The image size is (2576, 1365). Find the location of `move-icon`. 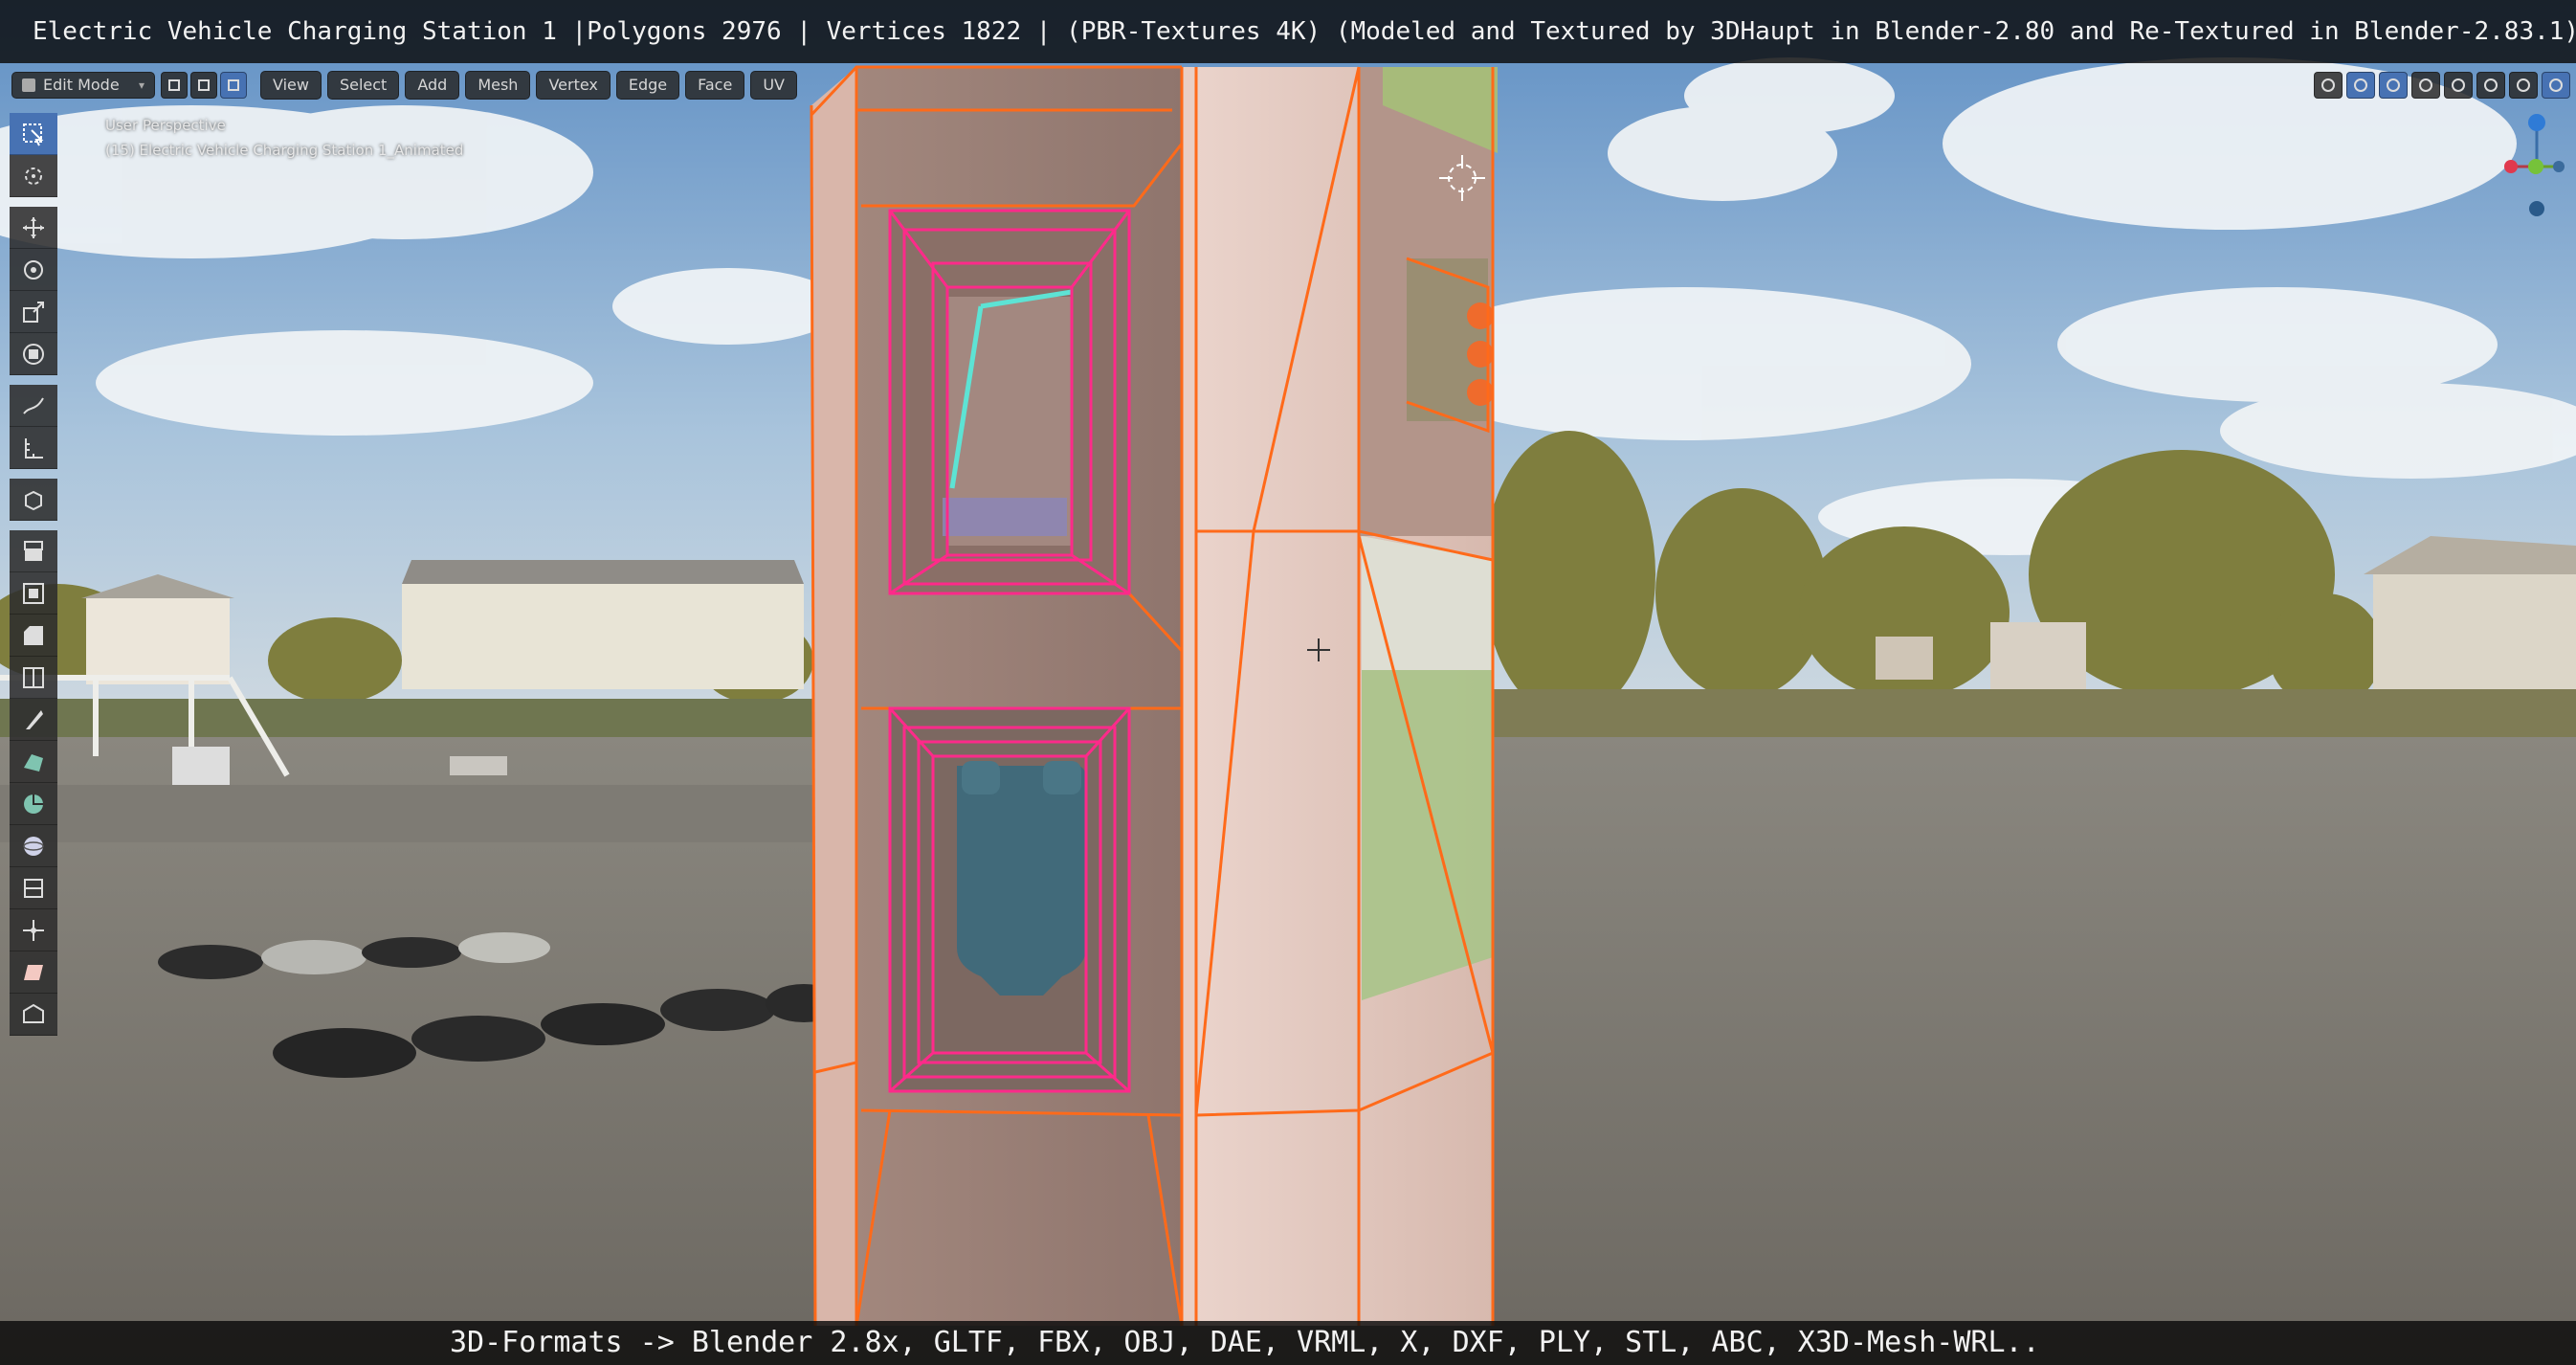

move-icon is located at coordinates (33, 227).